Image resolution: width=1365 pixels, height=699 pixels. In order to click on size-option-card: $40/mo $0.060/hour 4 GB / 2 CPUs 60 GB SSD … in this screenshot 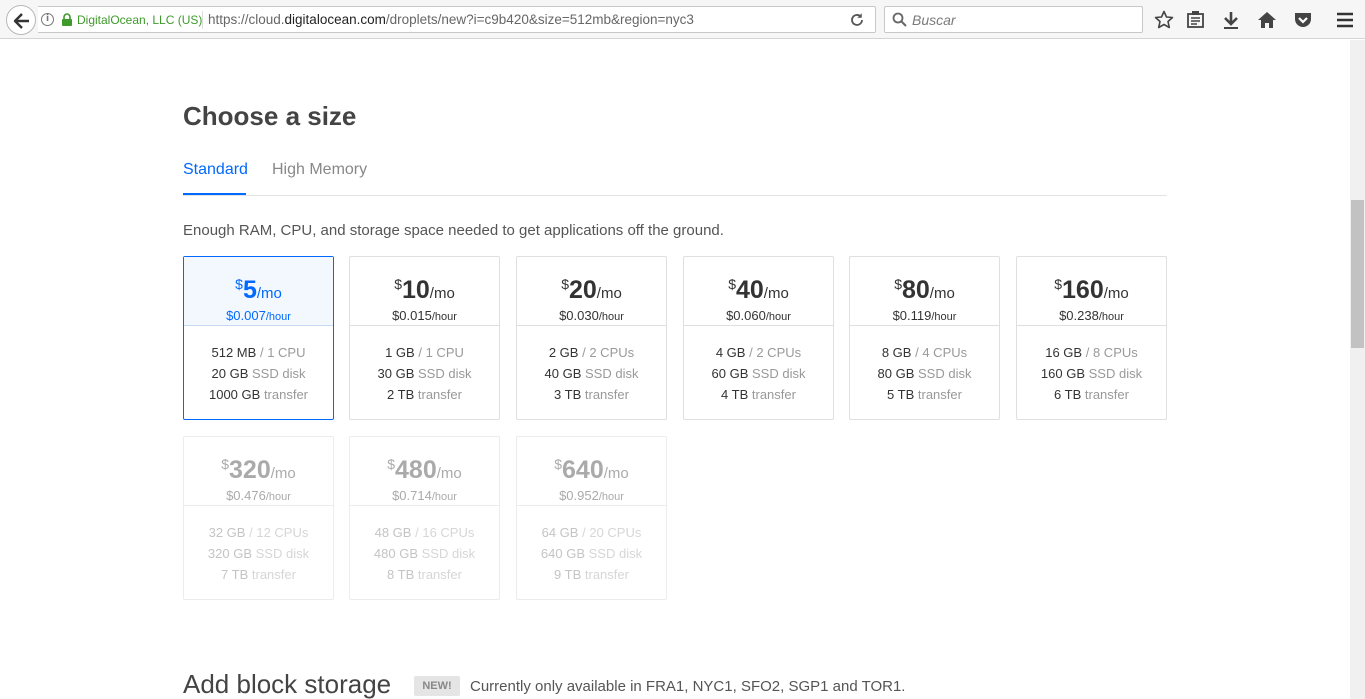, I will do `click(758, 338)`.